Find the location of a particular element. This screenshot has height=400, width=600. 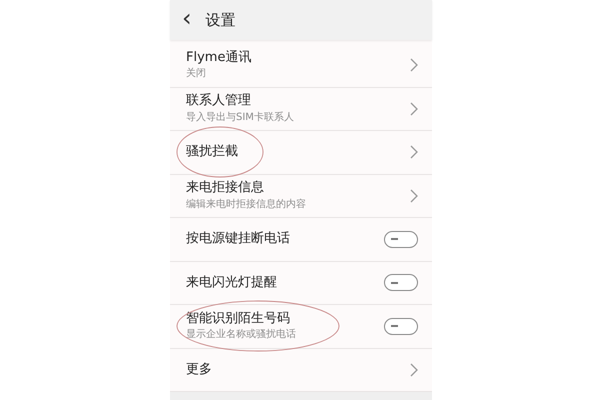

back-button: ‹ is located at coordinates (187, 20).